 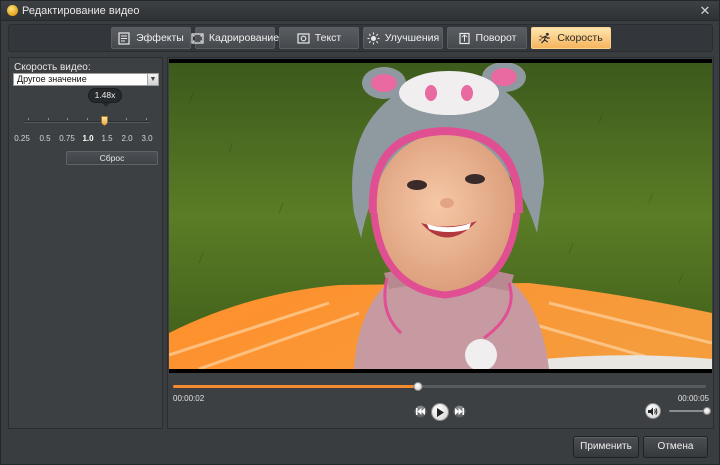 I want to click on tab-crop: Кадрирование, so click(x=235, y=38).